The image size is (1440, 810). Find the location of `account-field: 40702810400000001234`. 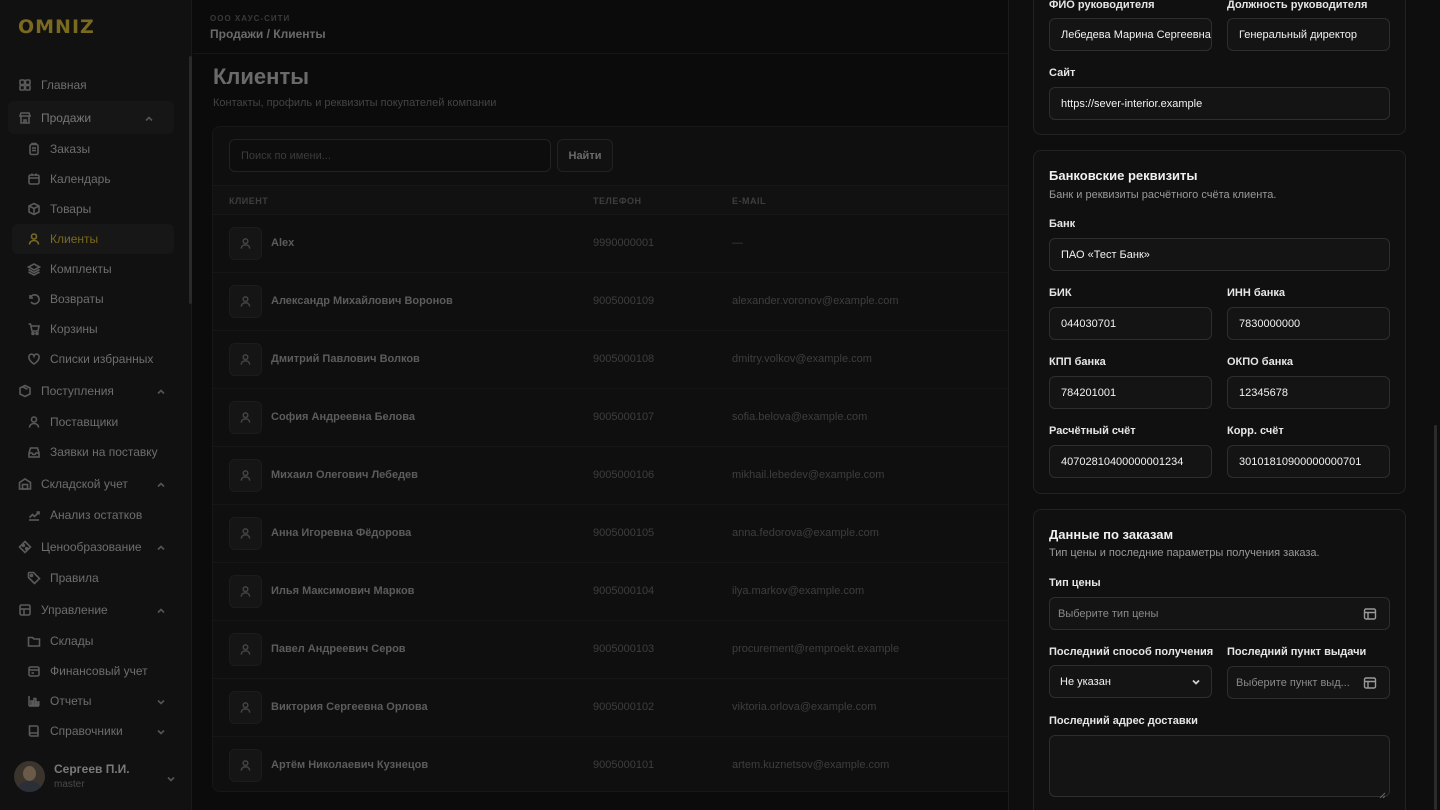

account-field: 40702810400000001234 is located at coordinates (1130, 461).